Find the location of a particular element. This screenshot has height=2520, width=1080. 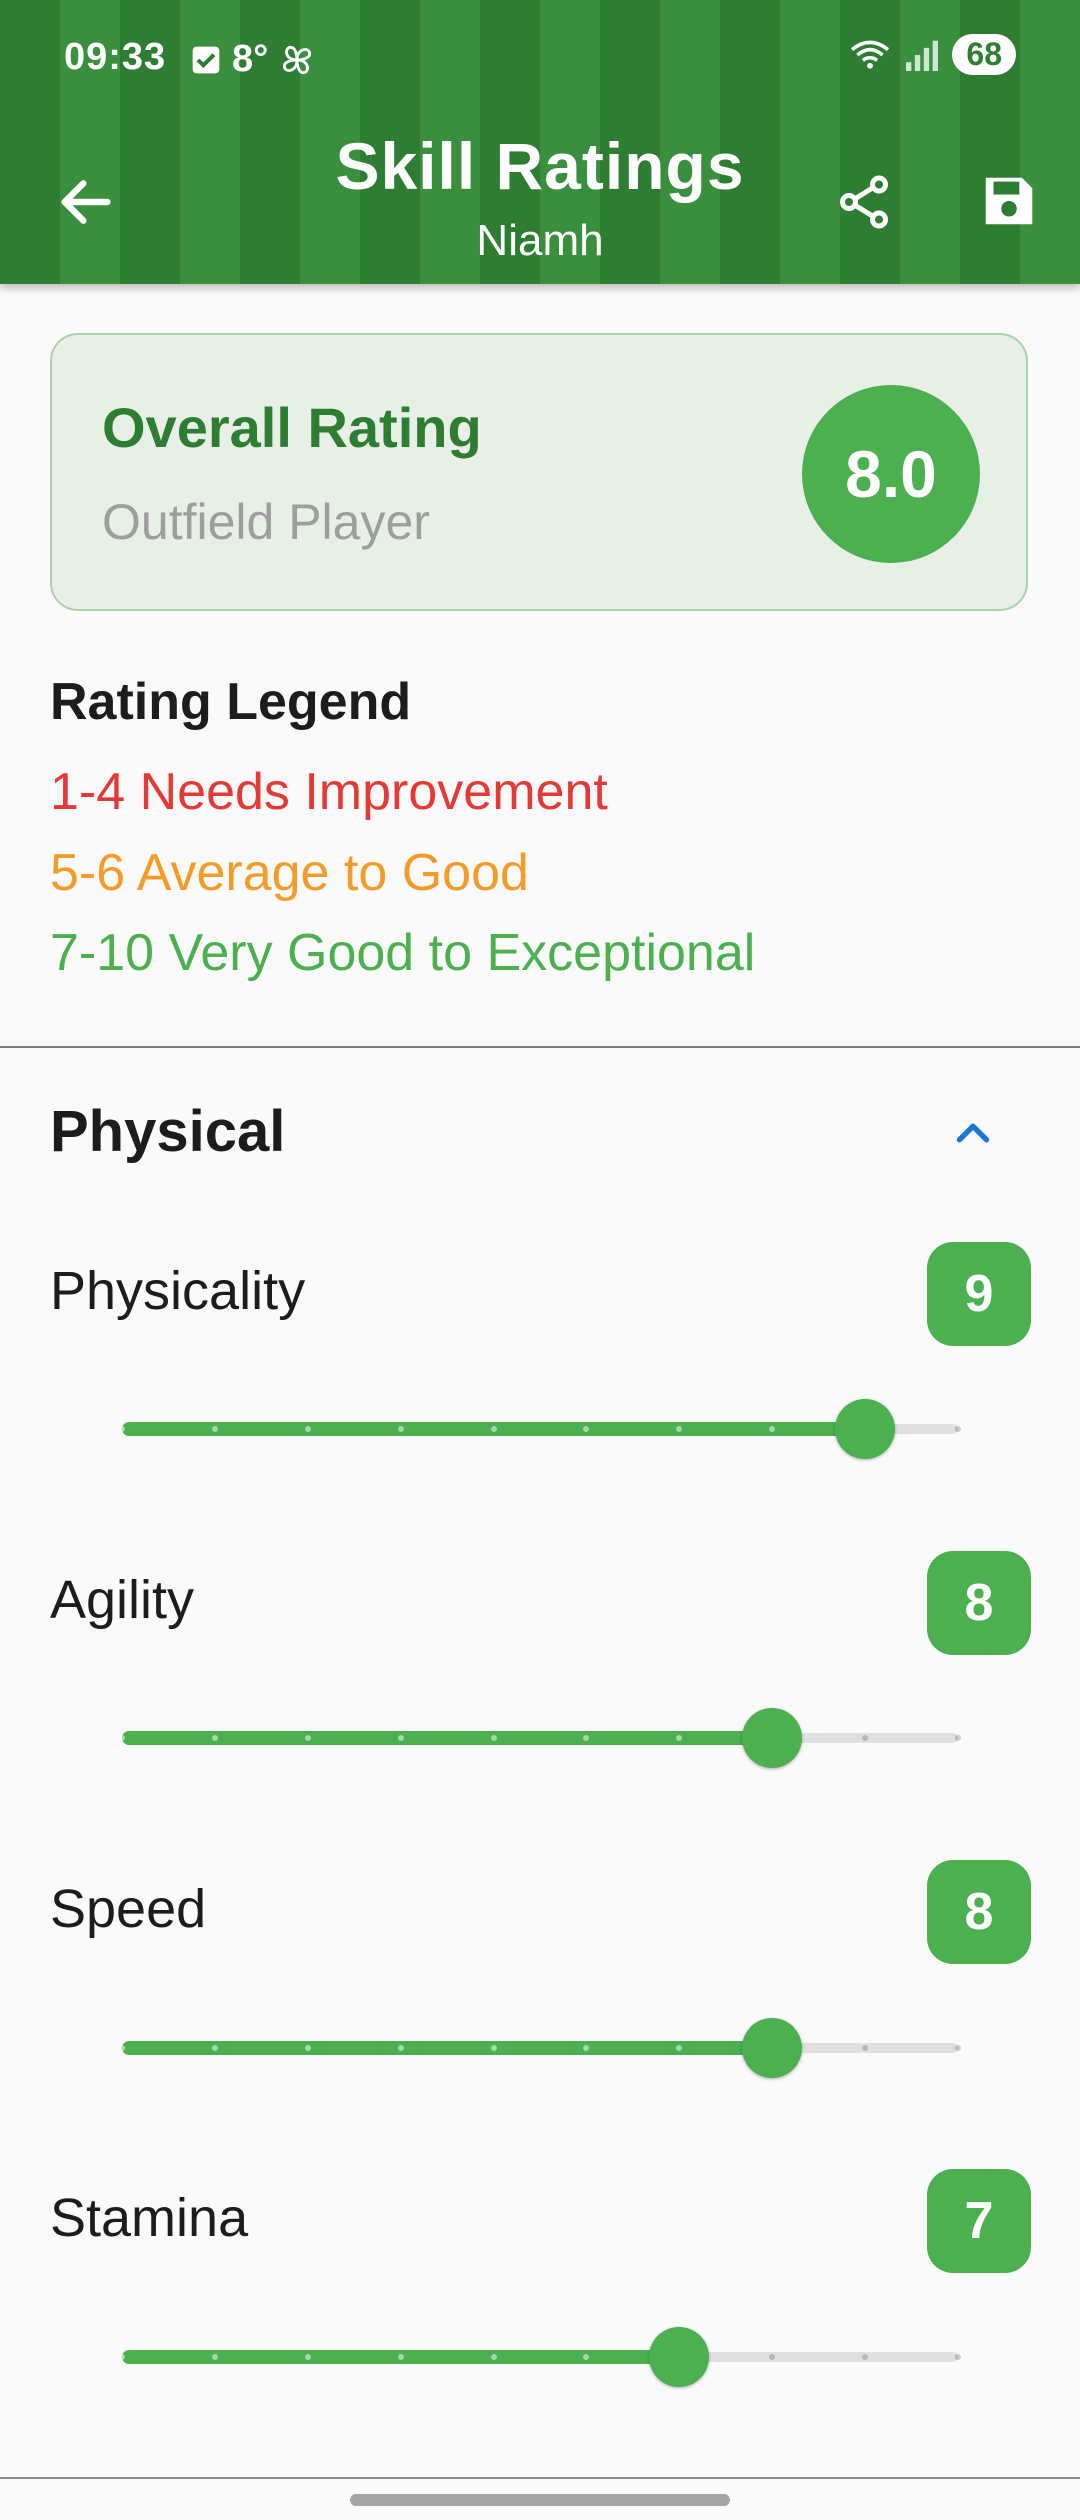

overall-rating-label: Overall Rating is located at coordinates (292, 427).